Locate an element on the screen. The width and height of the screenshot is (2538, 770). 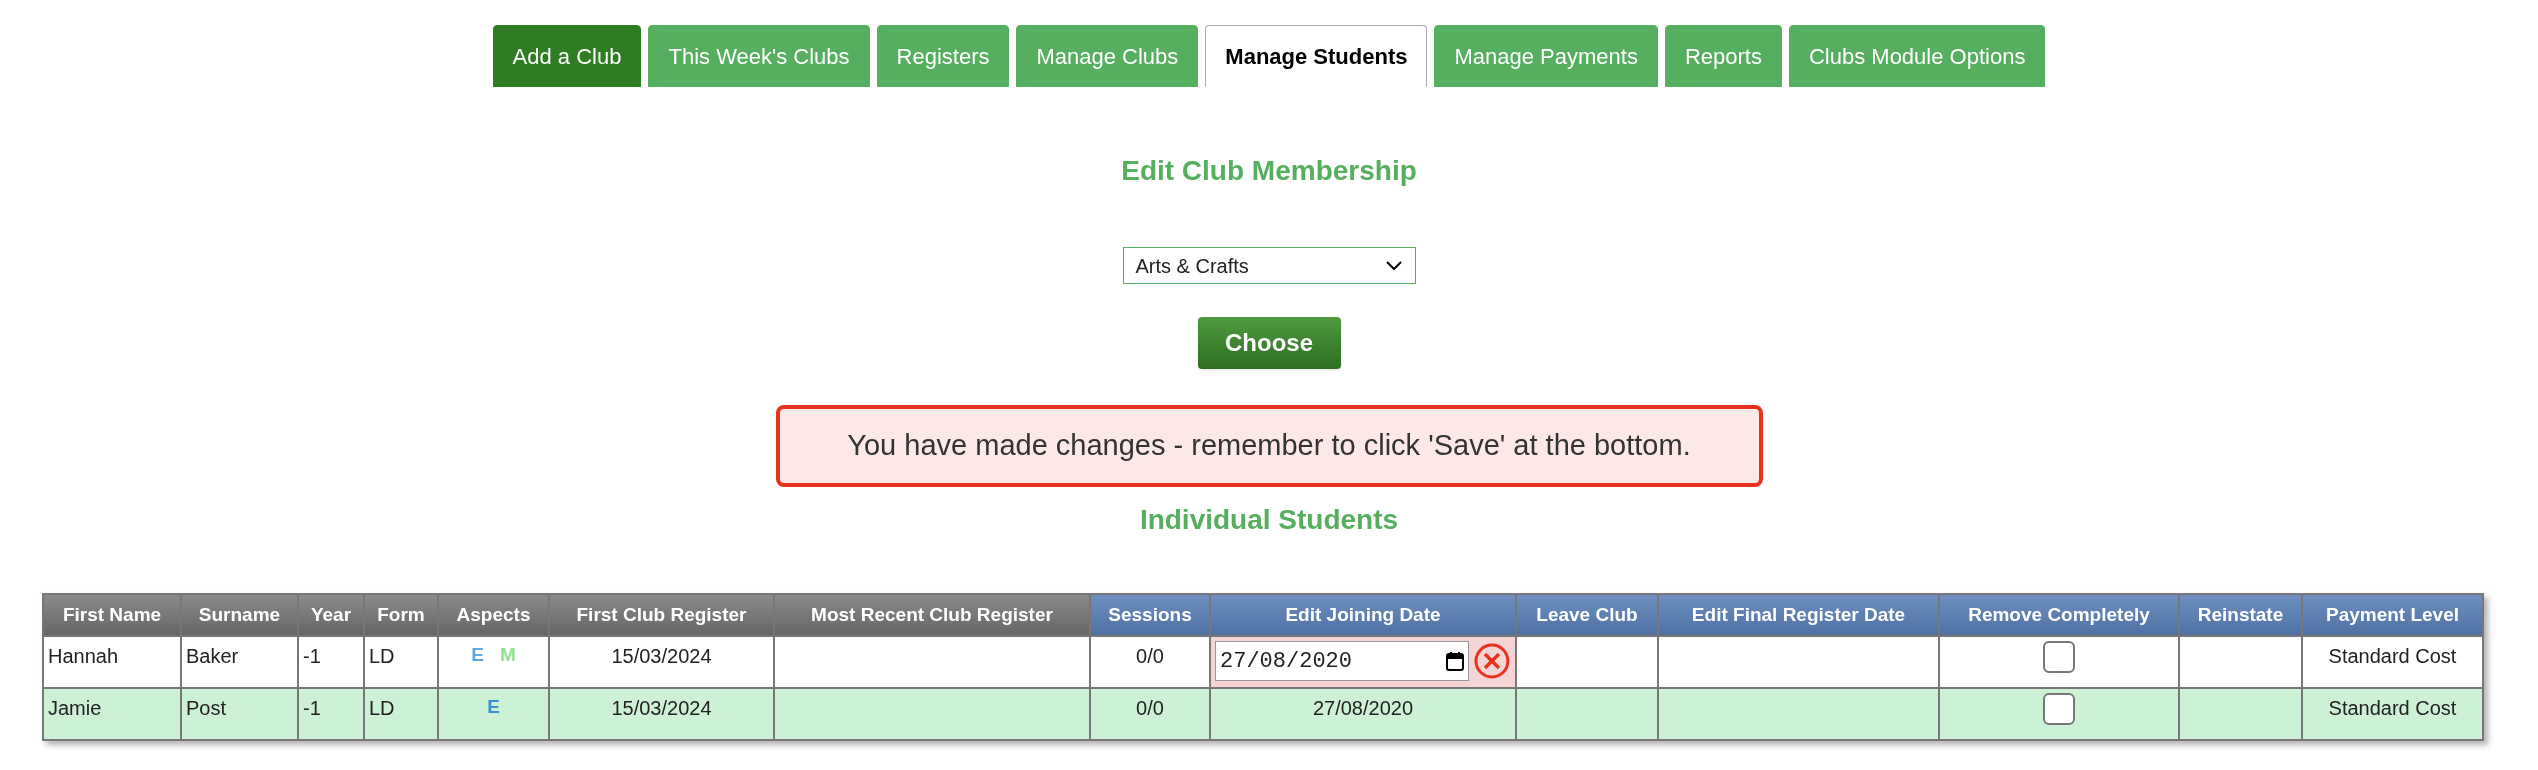
table-cell: Standard Cost is located at coordinates (2392, 714).